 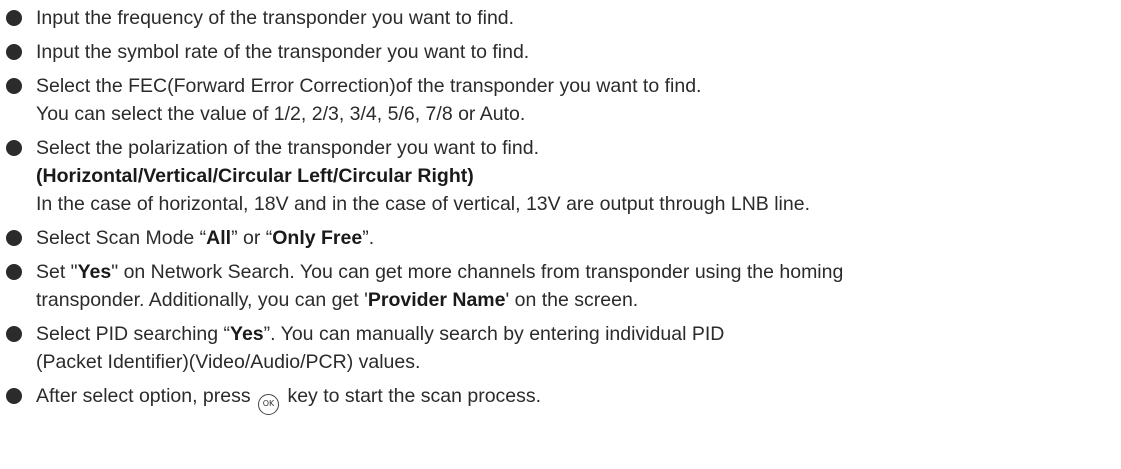 What do you see at coordinates (219, 238) in the screenshot?
I see `option-all: All` at bounding box center [219, 238].